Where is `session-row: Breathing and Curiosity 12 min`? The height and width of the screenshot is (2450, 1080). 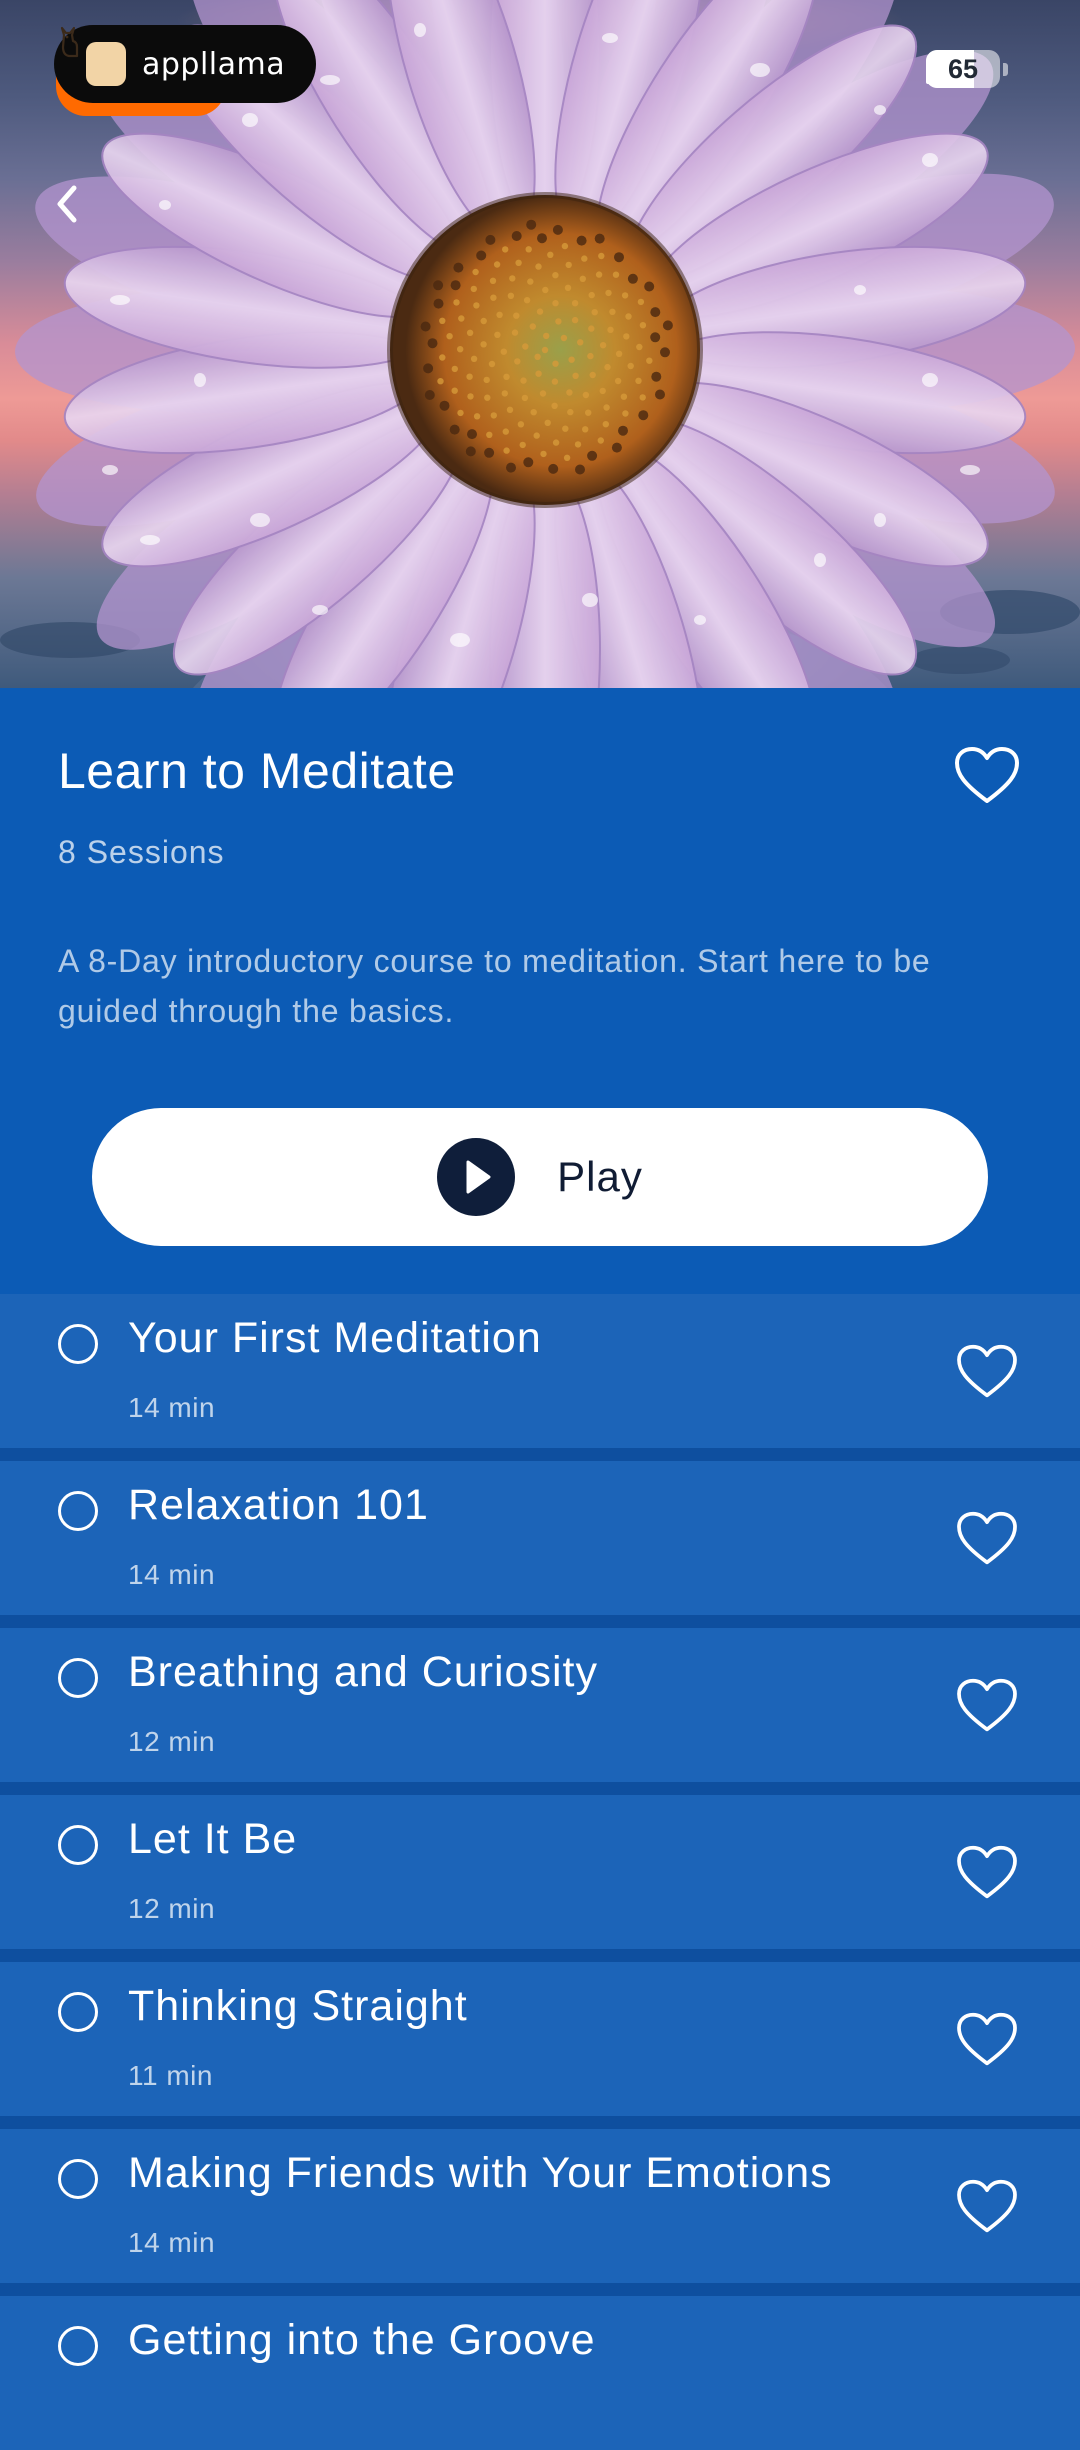 session-row: Breathing and Curiosity 12 min is located at coordinates (540, 1705).